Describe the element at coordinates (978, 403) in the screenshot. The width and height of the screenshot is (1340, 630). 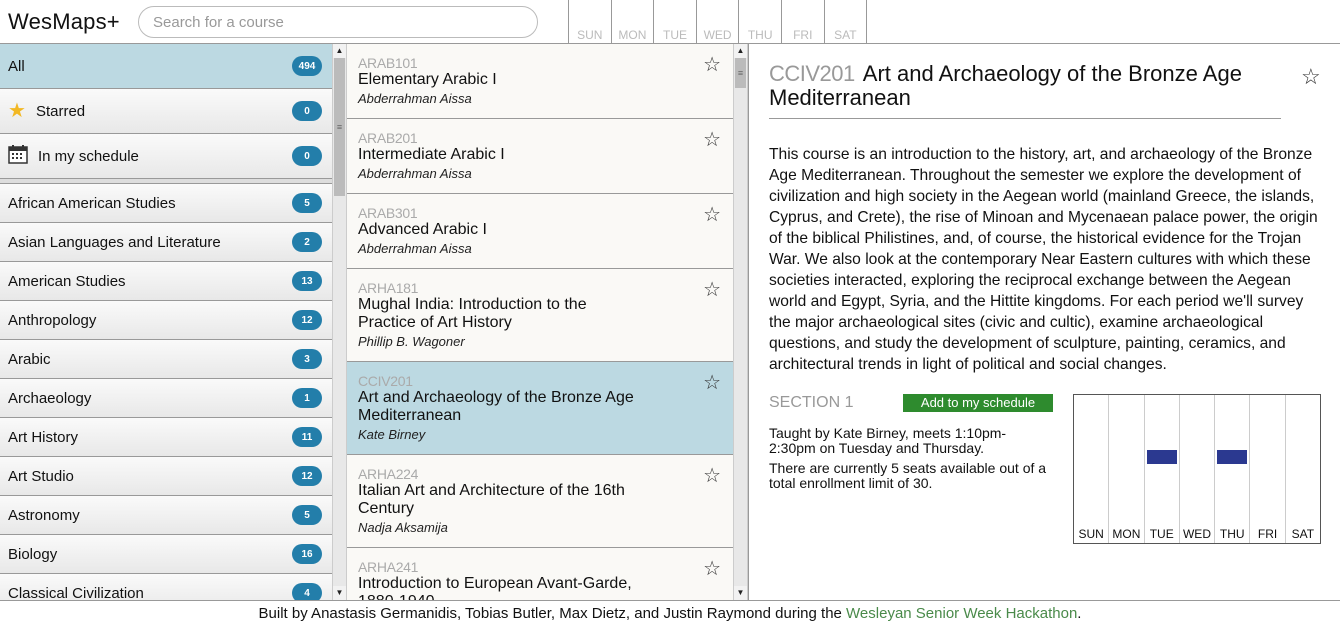
I see `add-to-schedule-button: Add to my schedule` at that location.